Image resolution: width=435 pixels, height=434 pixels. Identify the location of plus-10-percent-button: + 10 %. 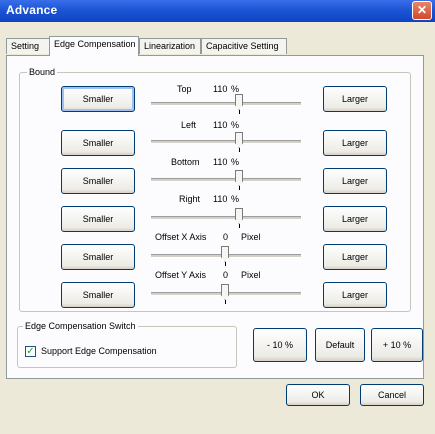
(397, 345).